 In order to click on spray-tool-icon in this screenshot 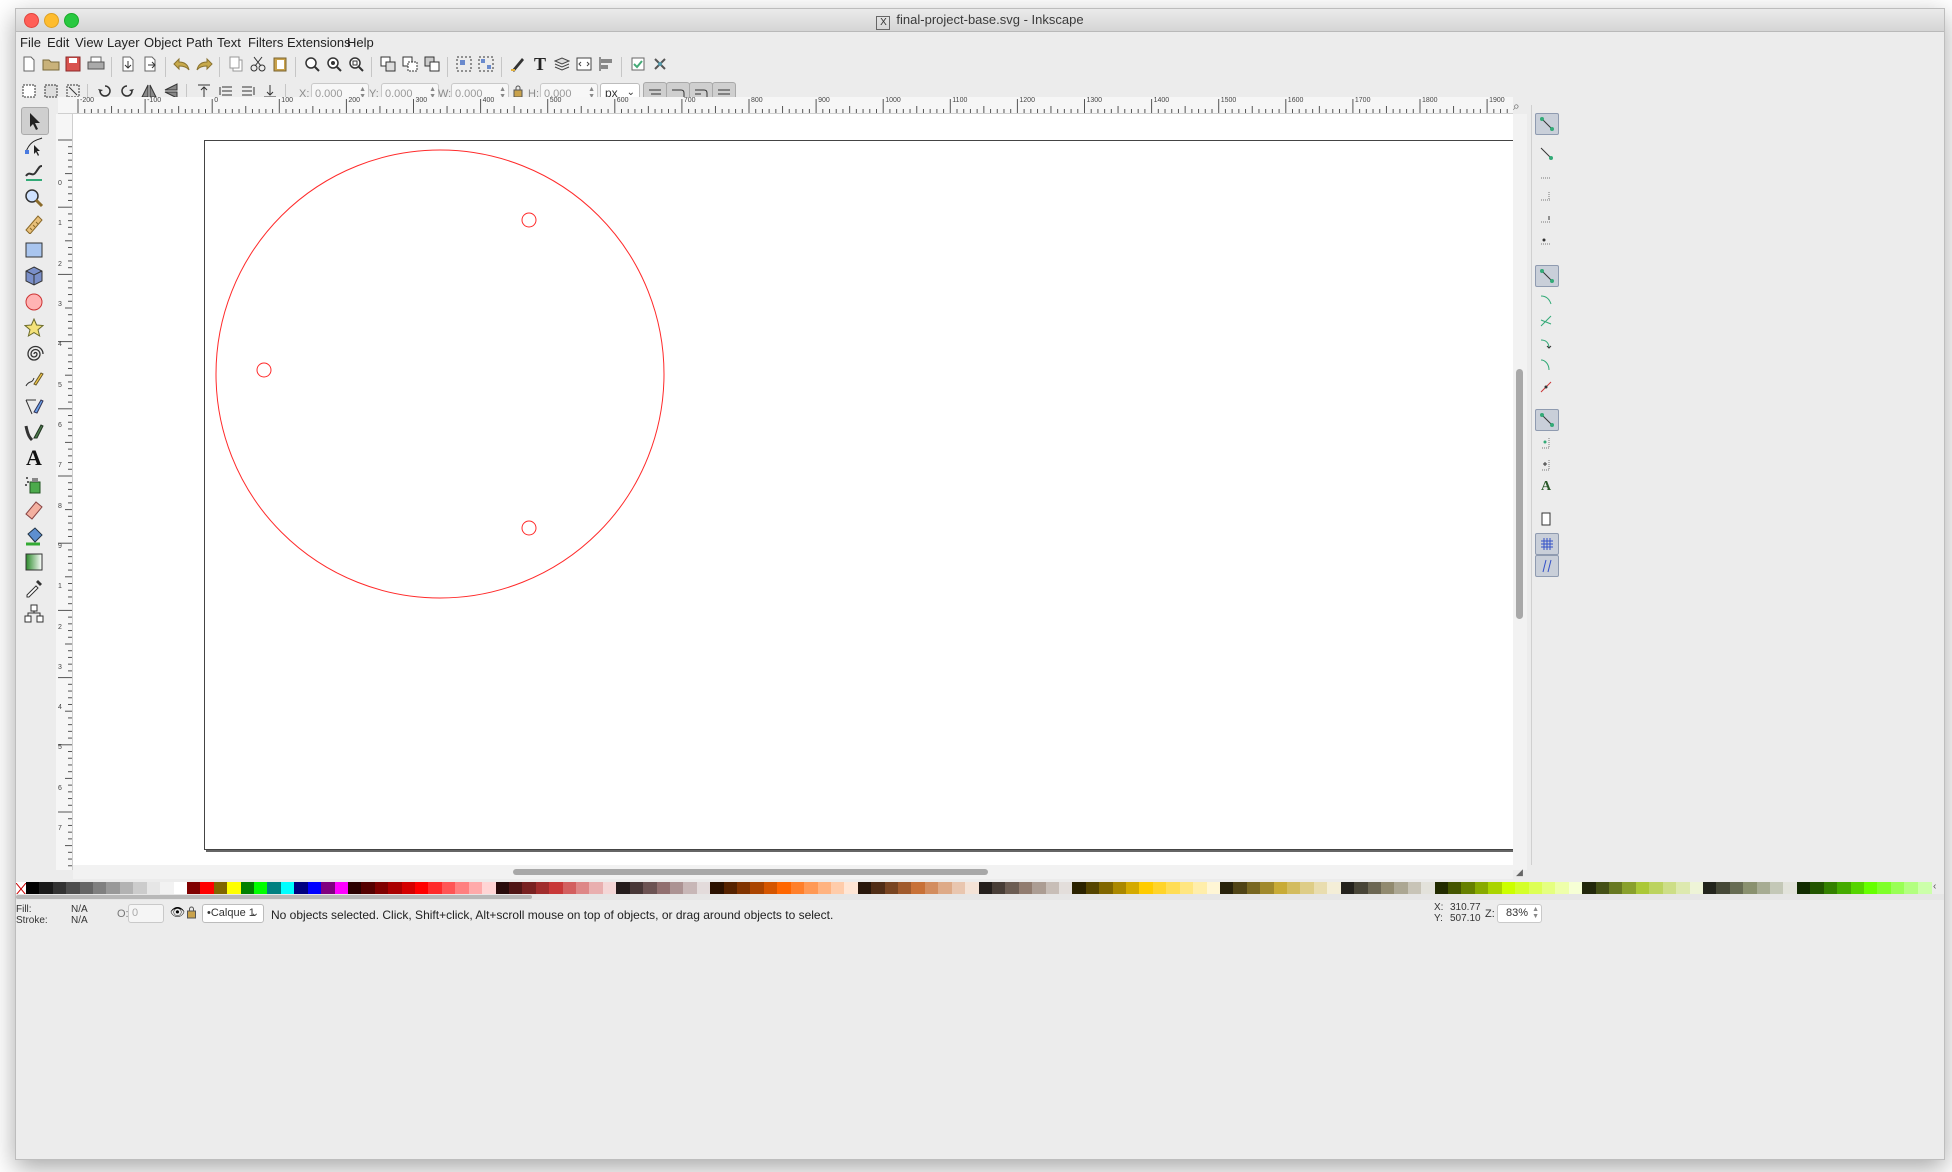, I will do `click(34, 484)`.